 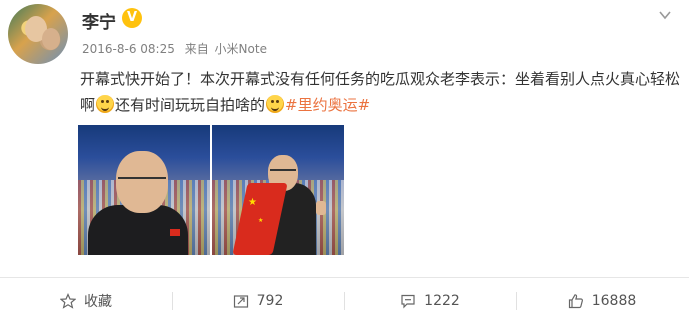 What do you see at coordinates (142, 182) in the screenshot?
I see `person-face` at bounding box center [142, 182].